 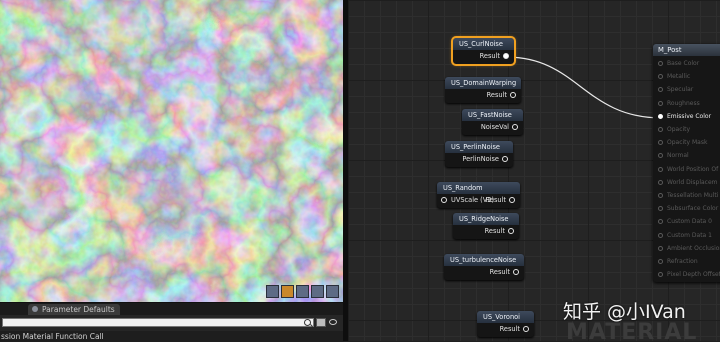 I want to click on material-input-pin: Opacity, so click(x=674, y=130).